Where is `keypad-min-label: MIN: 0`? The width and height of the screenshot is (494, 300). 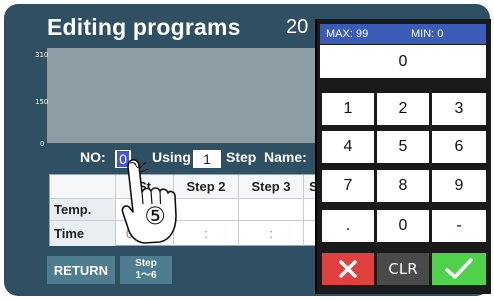 keypad-min-label: MIN: 0 is located at coordinates (427, 34).